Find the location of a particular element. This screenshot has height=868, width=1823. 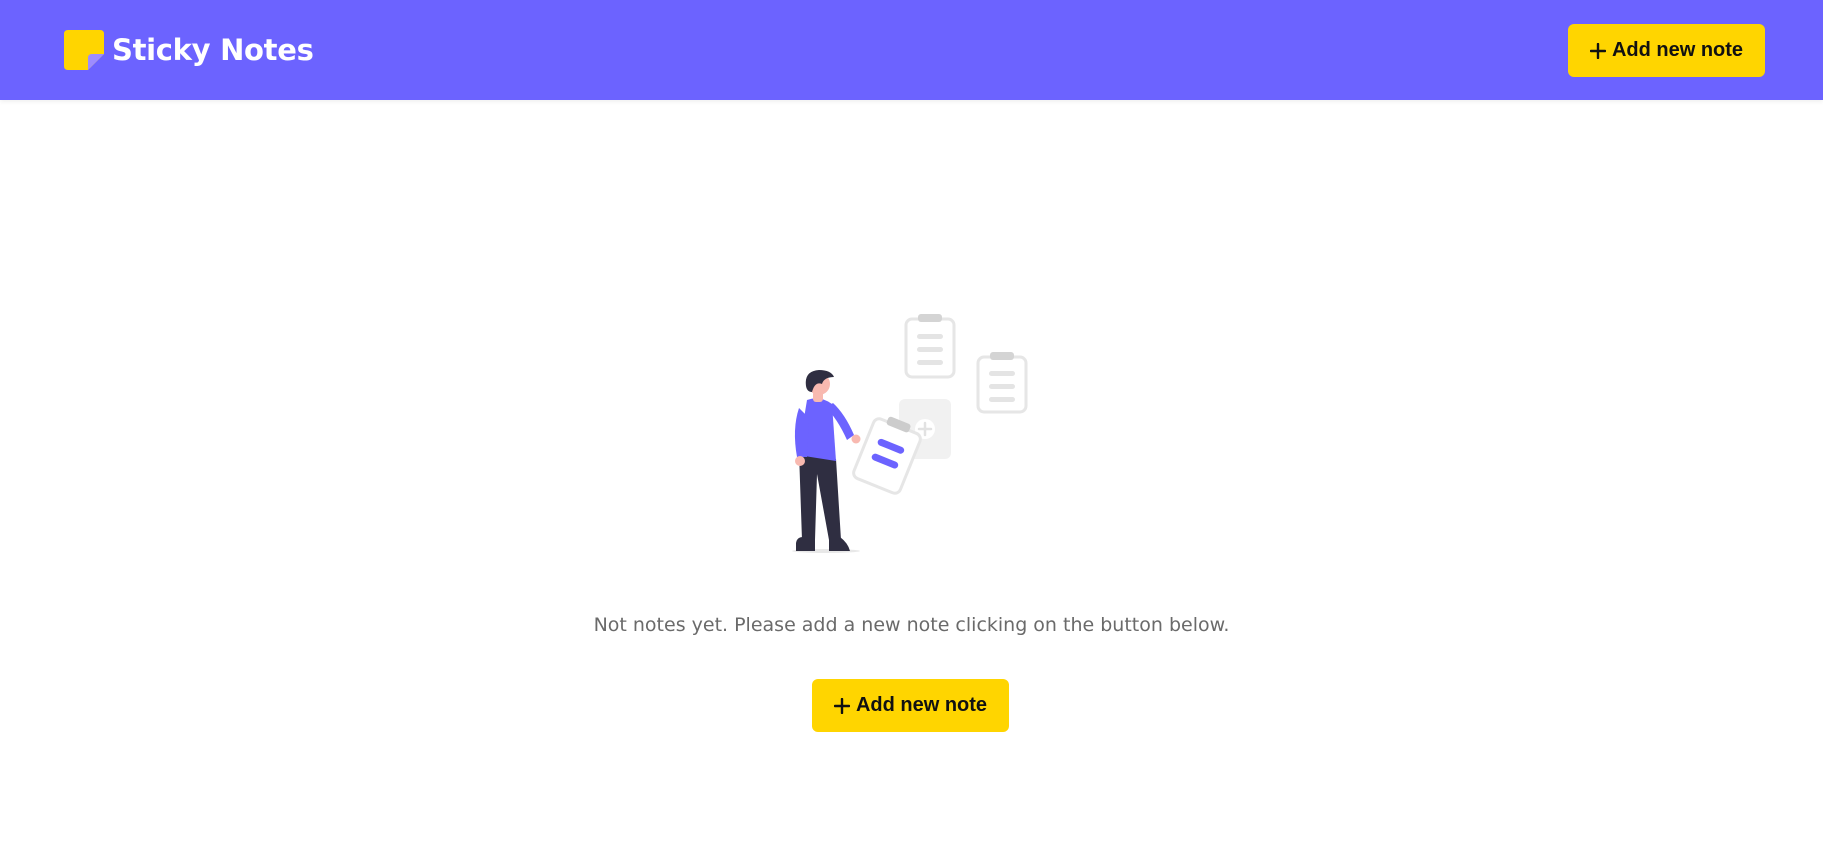

brand: Sticky Notes is located at coordinates (189, 50).